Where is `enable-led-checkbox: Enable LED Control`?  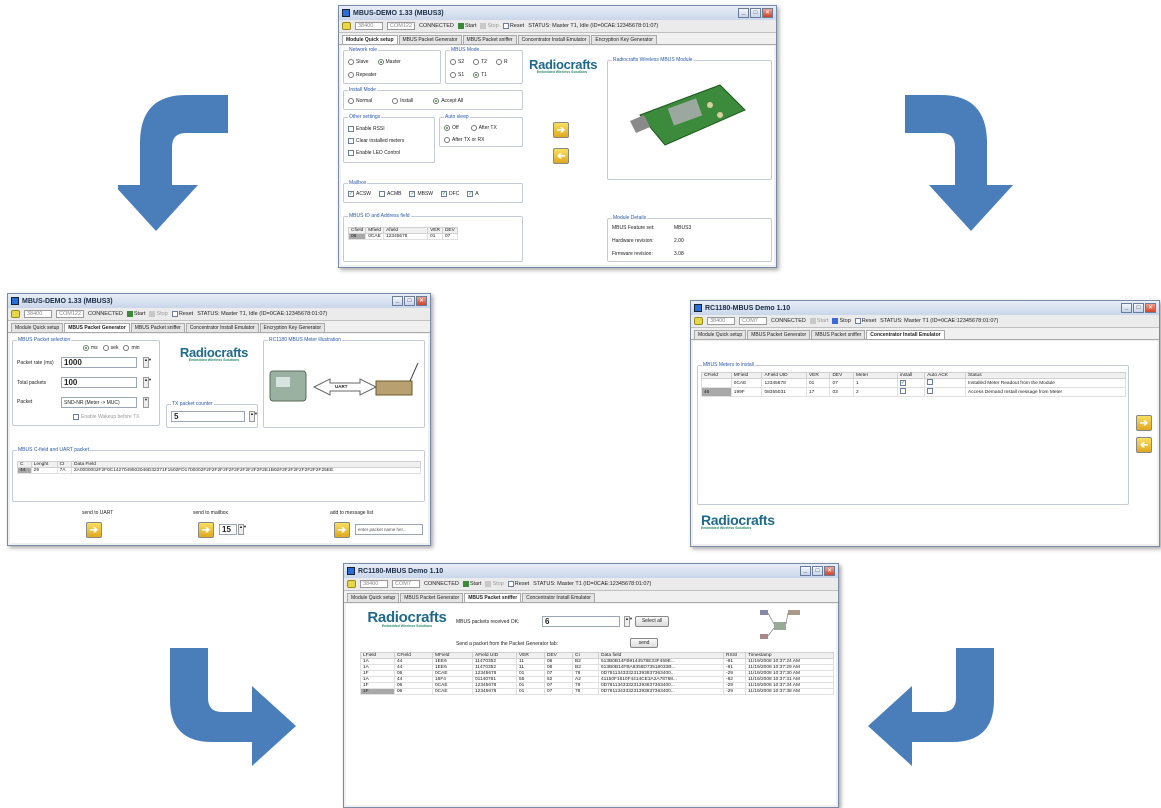 enable-led-checkbox: Enable LED Control is located at coordinates (374, 153).